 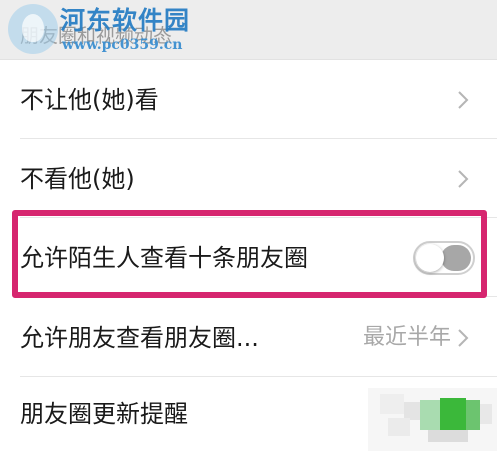 I want to click on watermark-name: 河东软件园, so click(x=125, y=20).